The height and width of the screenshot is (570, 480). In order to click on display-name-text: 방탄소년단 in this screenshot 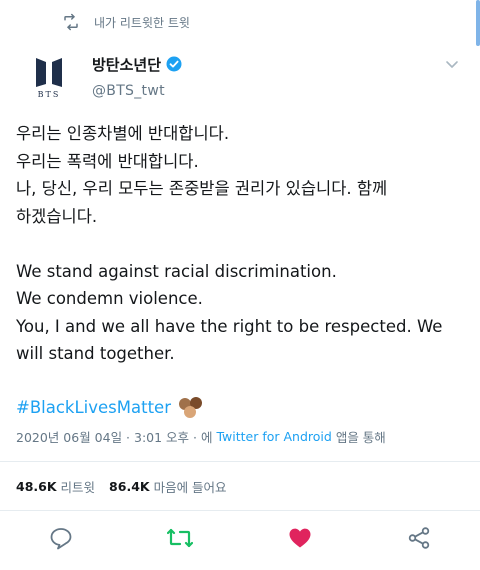, I will do `click(127, 64)`.